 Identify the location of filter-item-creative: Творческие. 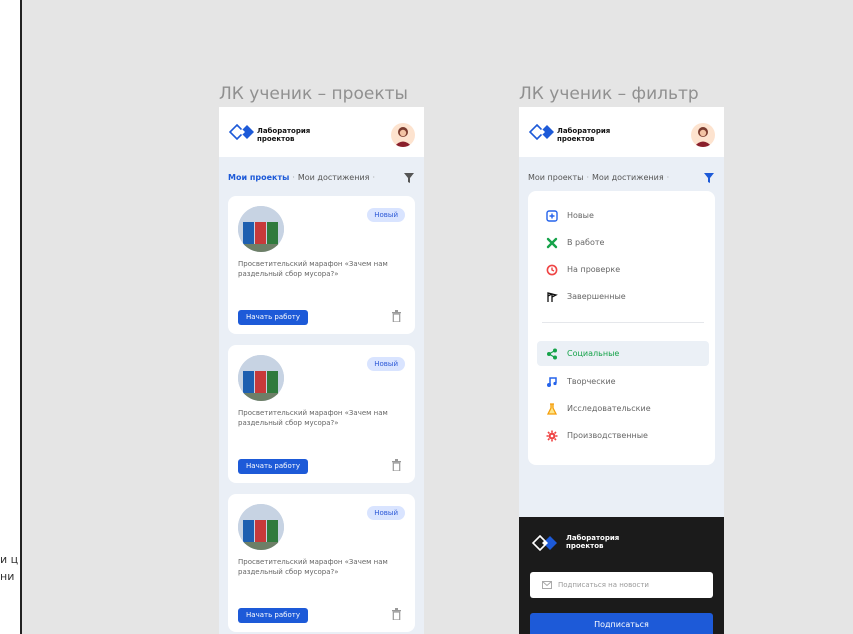
(623, 381).